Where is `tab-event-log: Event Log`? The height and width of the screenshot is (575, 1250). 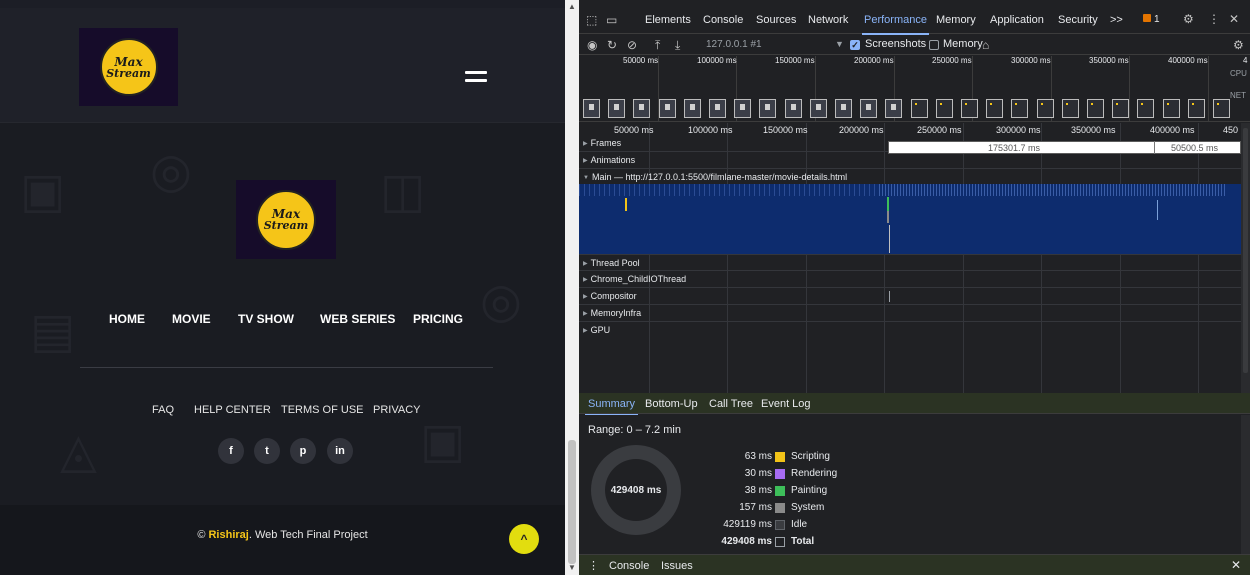 tab-event-log: Event Log is located at coordinates (786, 404).